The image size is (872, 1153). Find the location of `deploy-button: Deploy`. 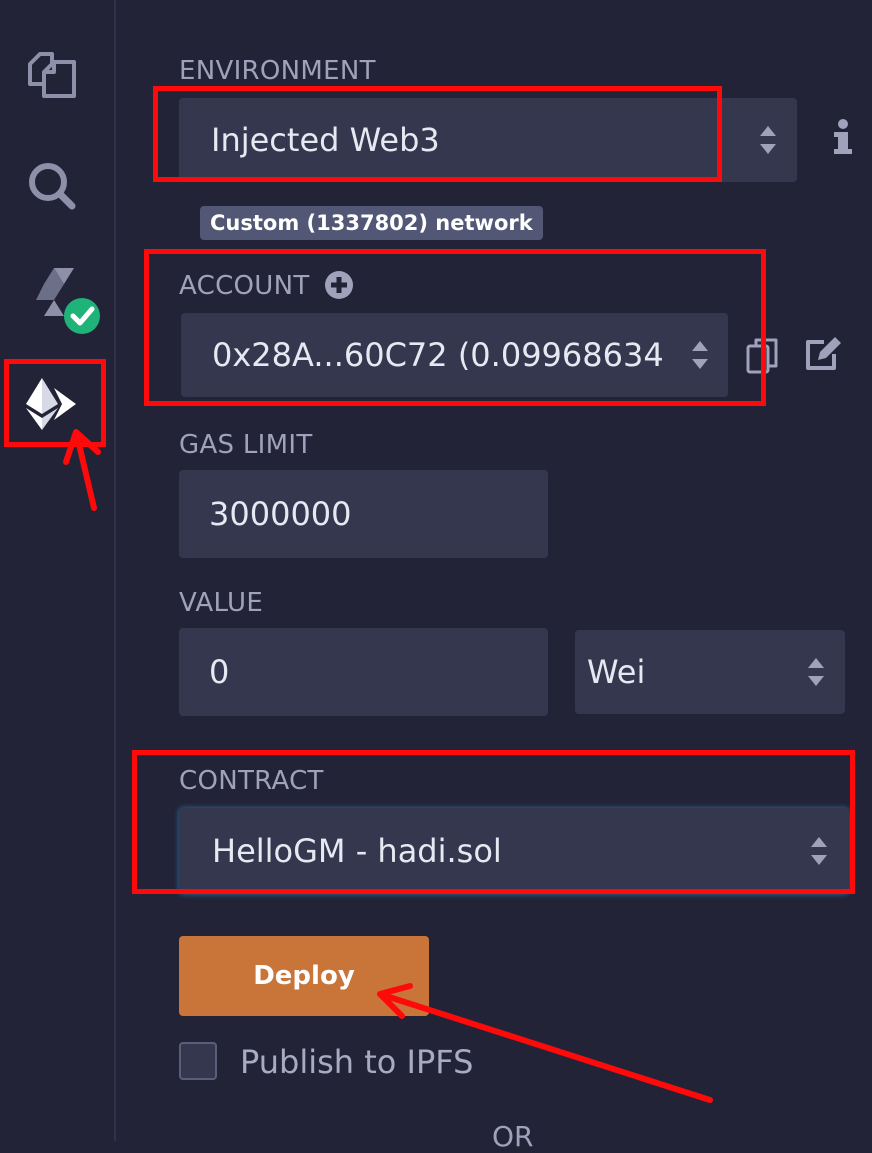

deploy-button: Deploy is located at coordinates (304, 976).